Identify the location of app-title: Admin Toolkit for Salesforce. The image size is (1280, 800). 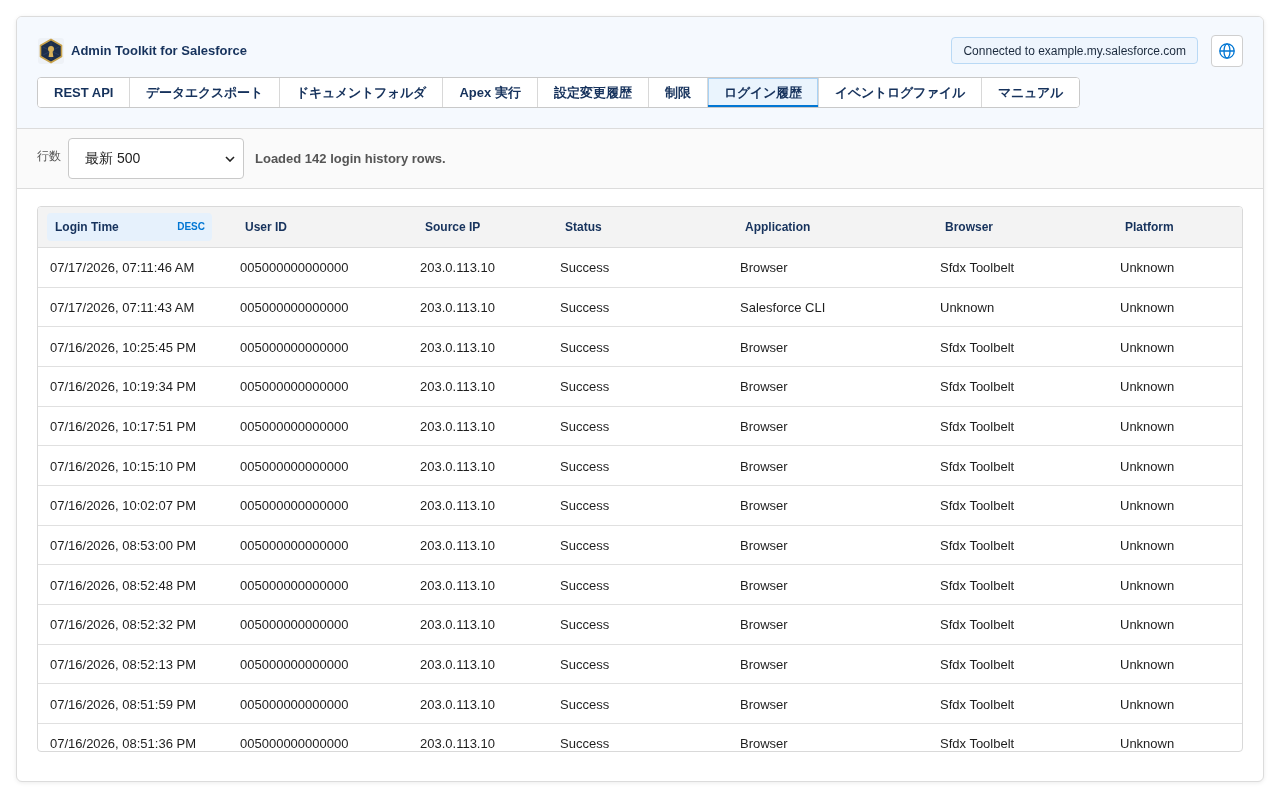
(159, 50).